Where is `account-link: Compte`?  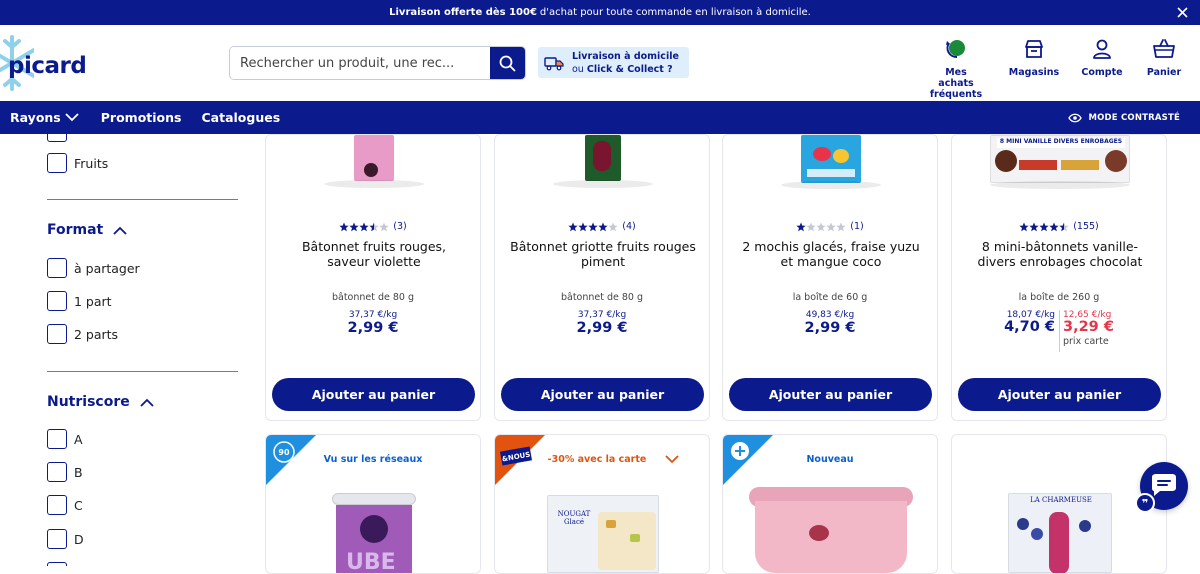
account-link: Compte is located at coordinates (1102, 57).